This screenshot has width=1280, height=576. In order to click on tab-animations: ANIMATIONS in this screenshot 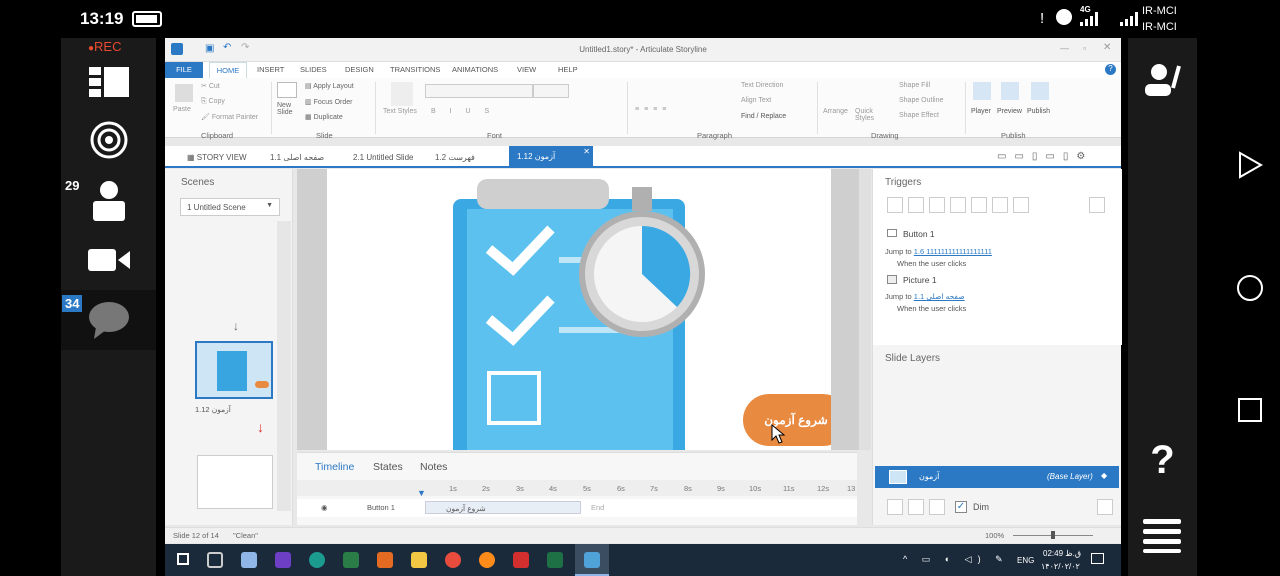, I will do `click(475, 69)`.